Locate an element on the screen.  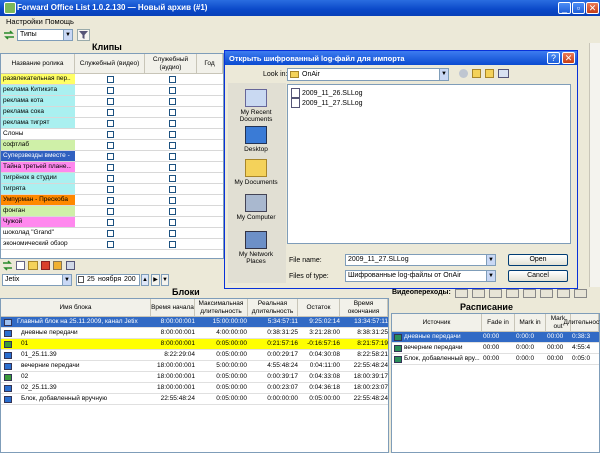
column-header-clip-name: Название ролика is located at coordinates (38, 64).